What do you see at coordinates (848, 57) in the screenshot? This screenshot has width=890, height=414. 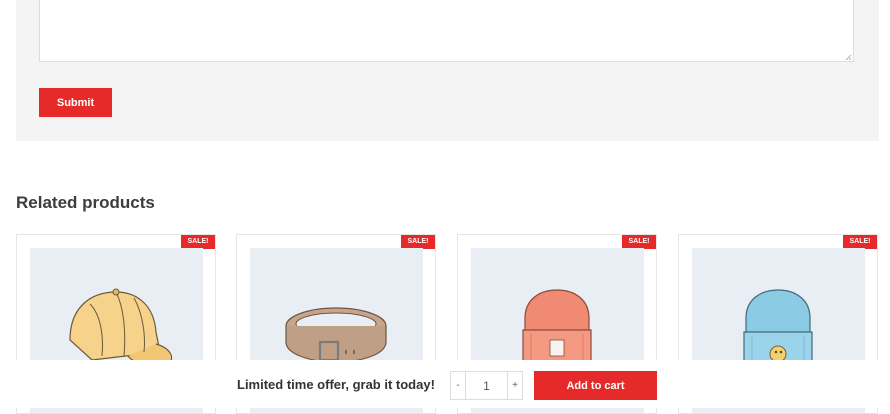 I see `resize-grip-icon` at bounding box center [848, 57].